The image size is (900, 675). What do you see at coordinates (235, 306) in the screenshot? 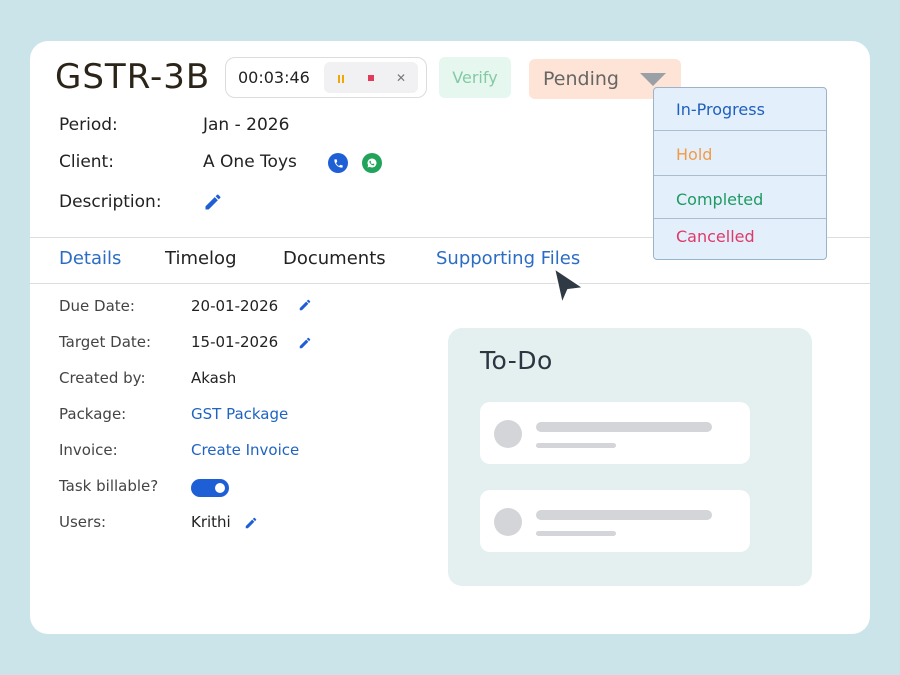
I see `due-date-value: 20-01-2026` at bounding box center [235, 306].